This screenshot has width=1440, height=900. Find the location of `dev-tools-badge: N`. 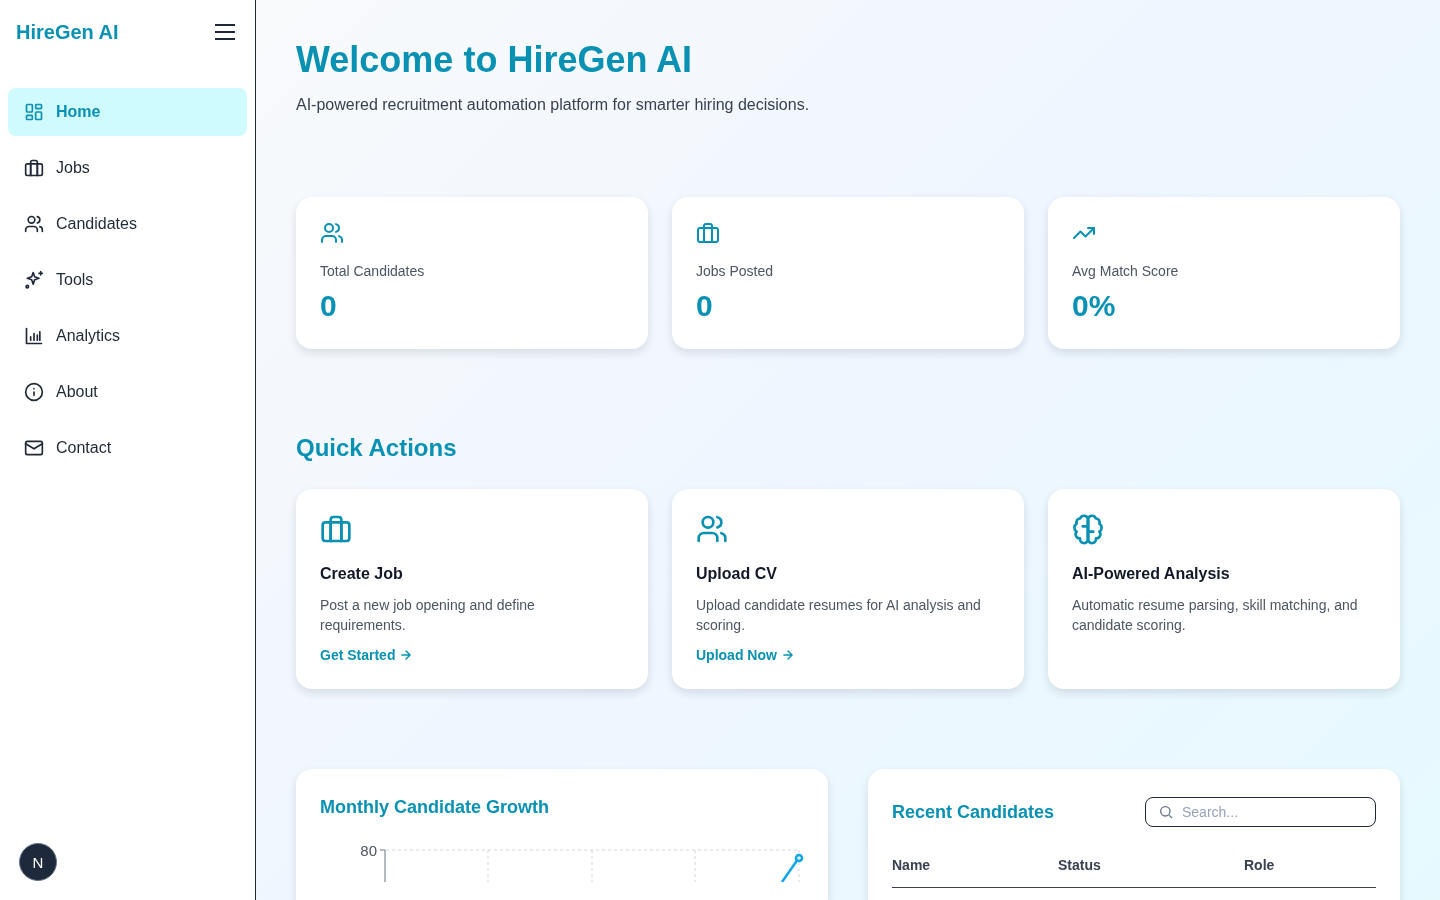

dev-tools-badge: N is located at coordinates (38, 862).